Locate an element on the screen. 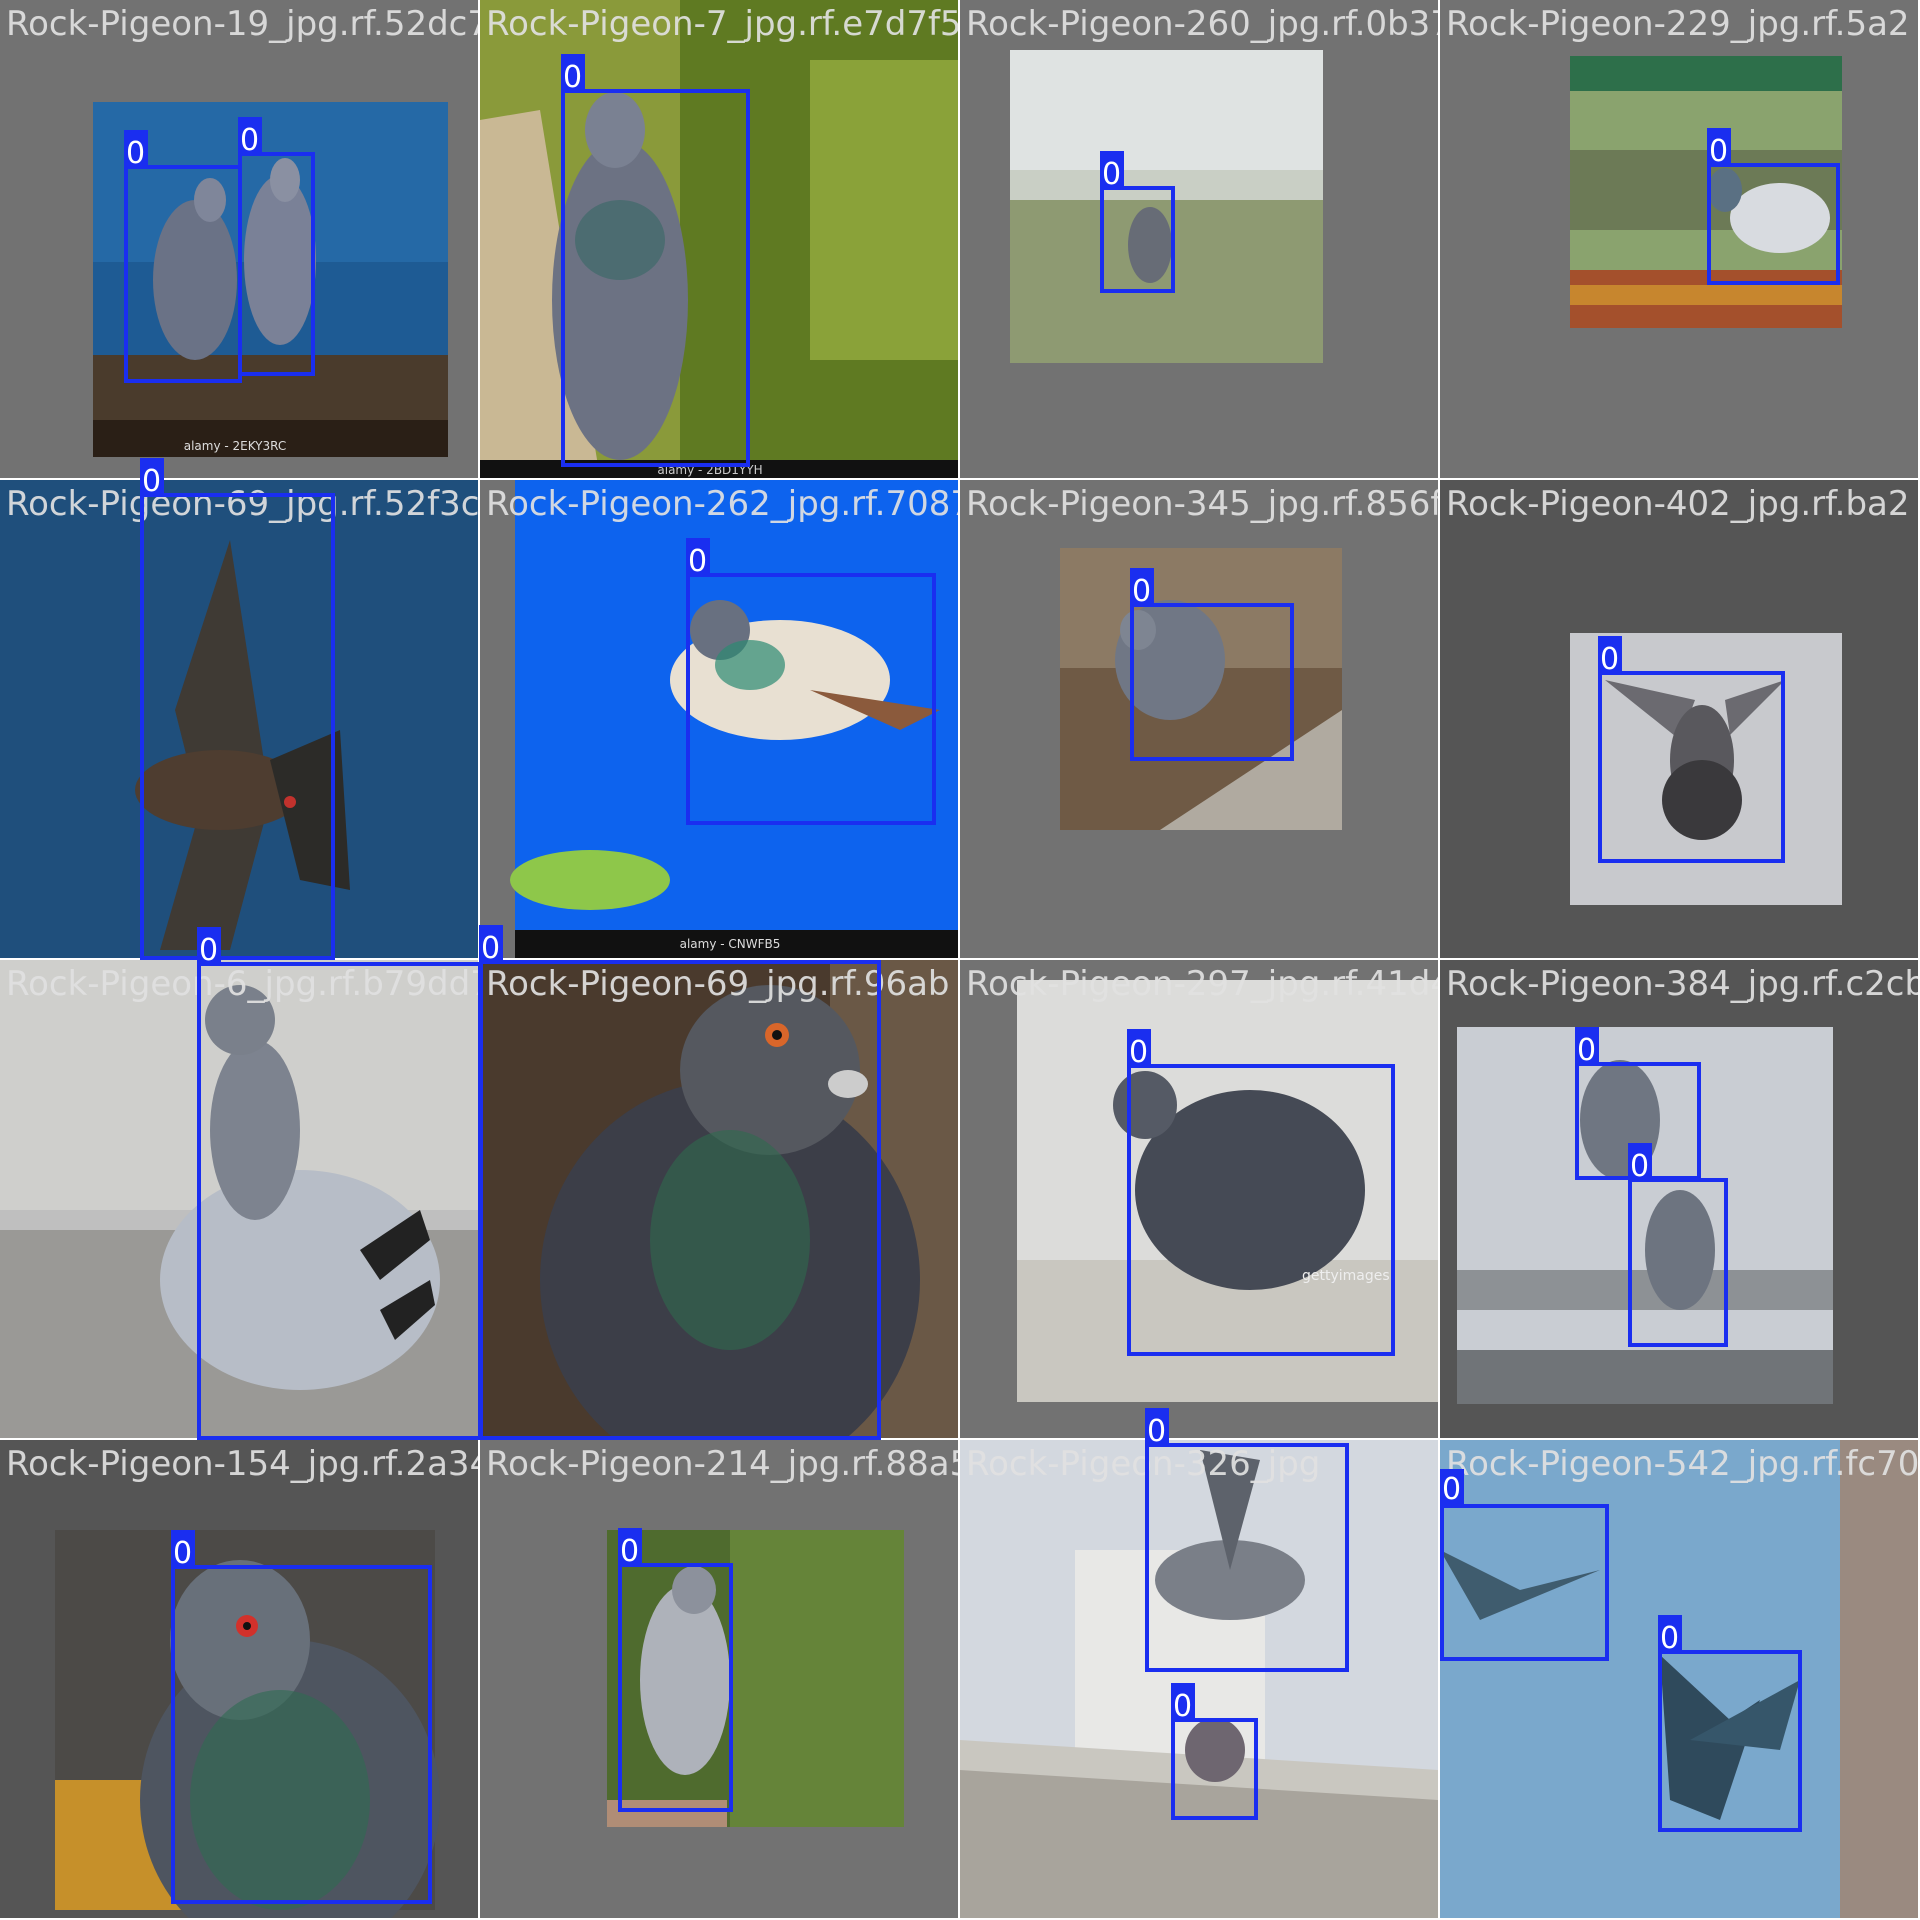 This screenshot has height=1920, width=1920. tile-14-photo is located at coordinates (1199, 1679).